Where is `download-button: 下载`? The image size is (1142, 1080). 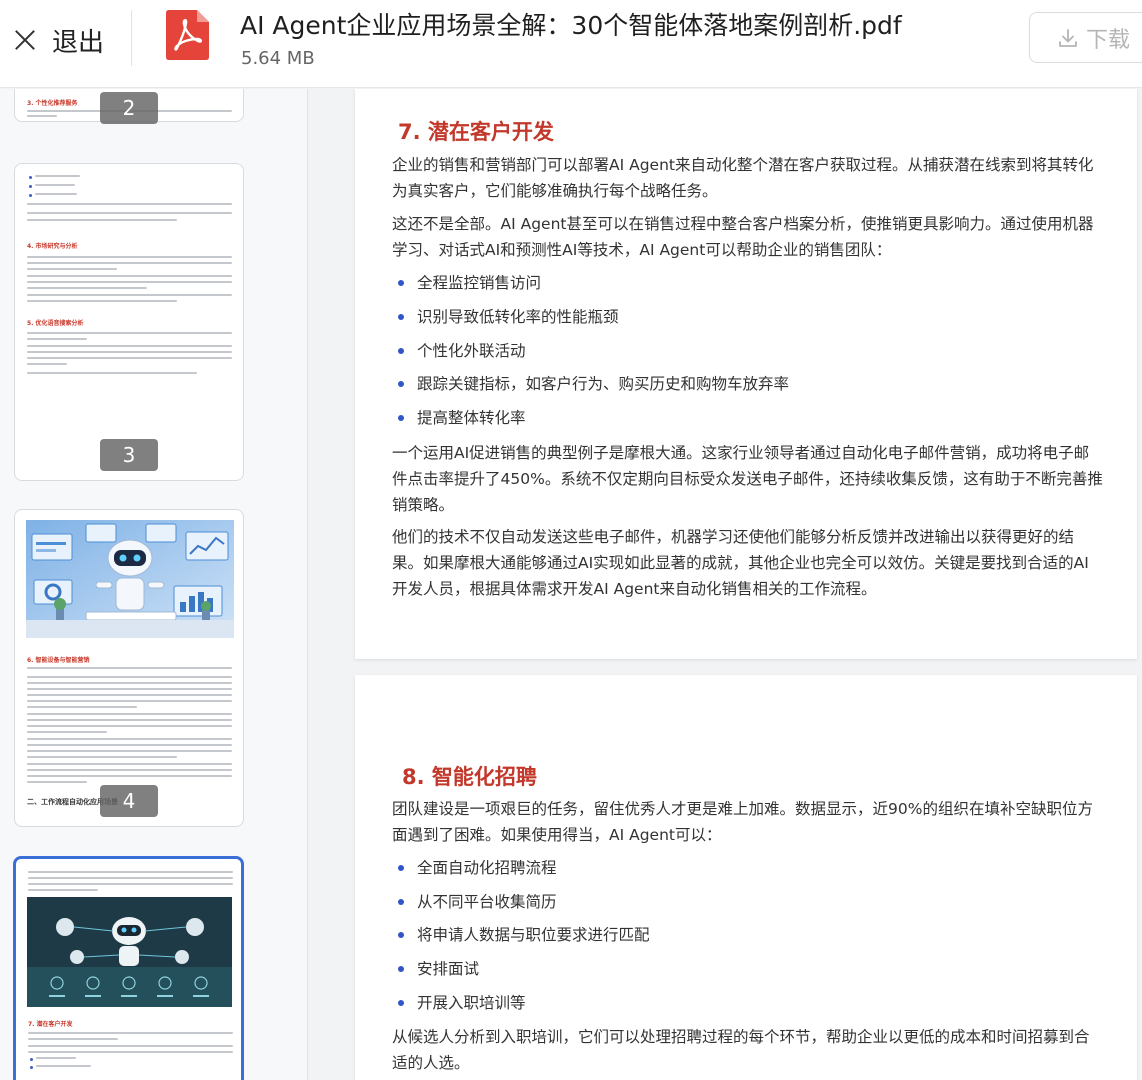 download-button: 下载 is located at coordinates (1085, 37).